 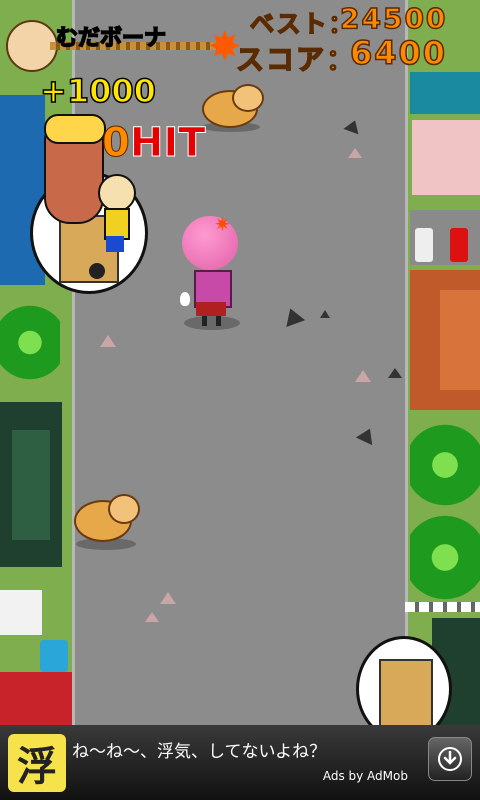 I want to click on intercom-speaker-icon, so click(x=97, y=271).